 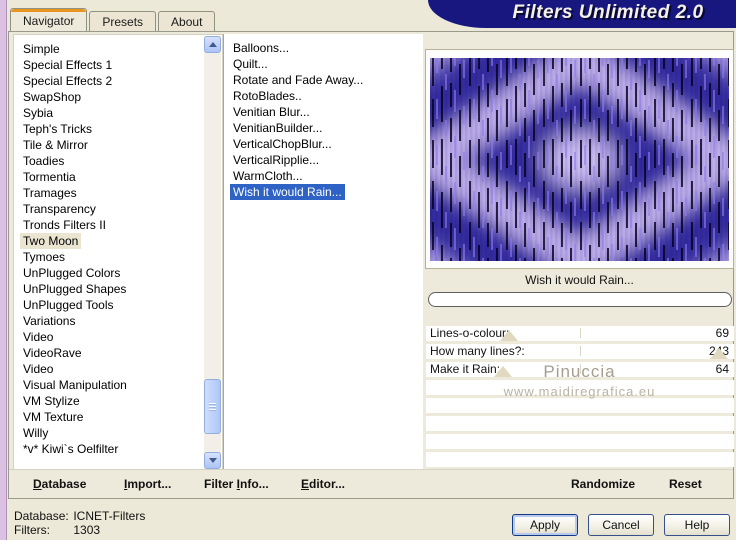 I want to click on watermark-name: Pinuccia, so click(x=579, y=371).